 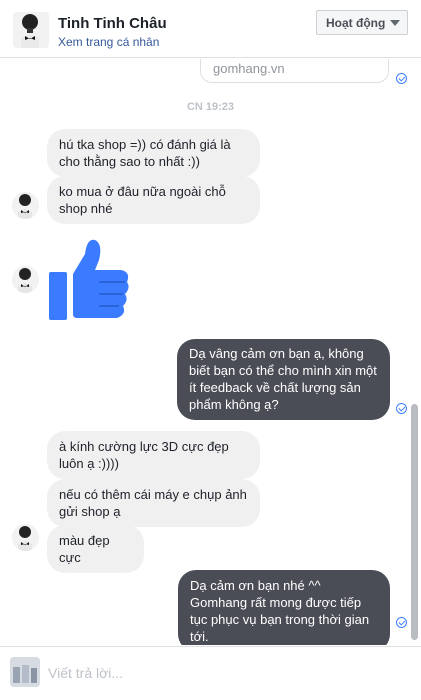 I want to click on message-bubble-incoming: màu đẹp cực, so click(x=95, y=549).